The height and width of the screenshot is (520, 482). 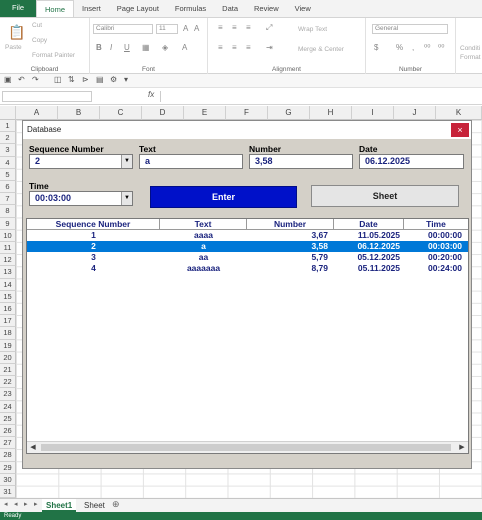 I want to click on column-header-j: J, so click(x=415, y=113).